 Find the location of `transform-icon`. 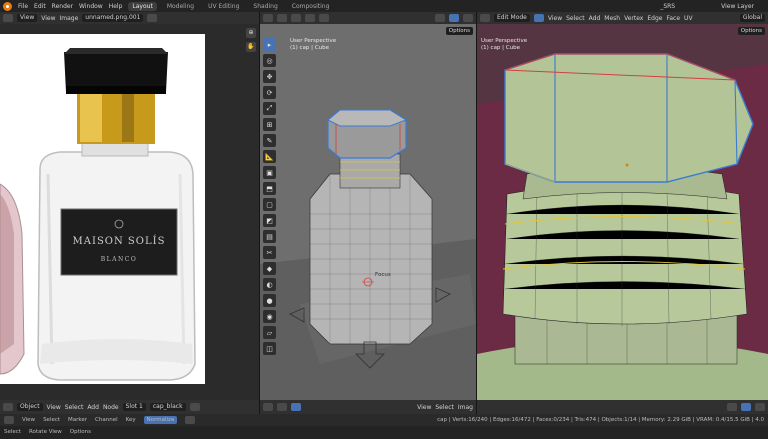

transform-icon is located at coordinates (296, 18).